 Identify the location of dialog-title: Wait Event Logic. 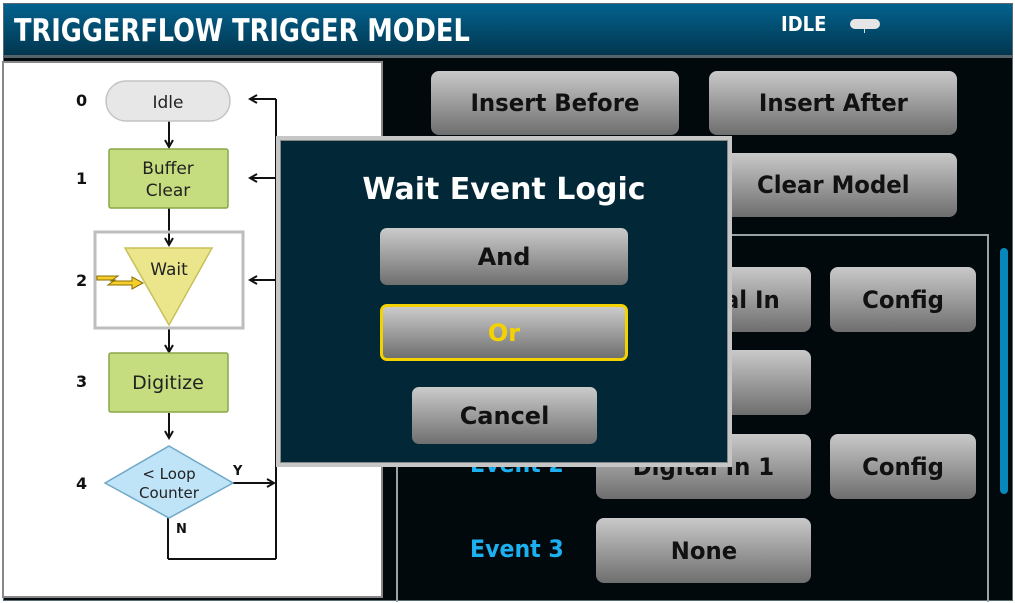
(504, 189).